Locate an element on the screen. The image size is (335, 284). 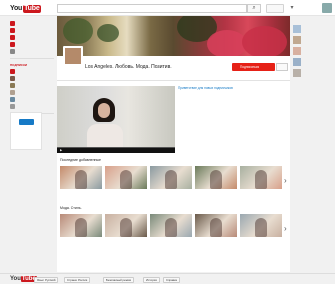
guide-promo is located at coordinates (26, 131).